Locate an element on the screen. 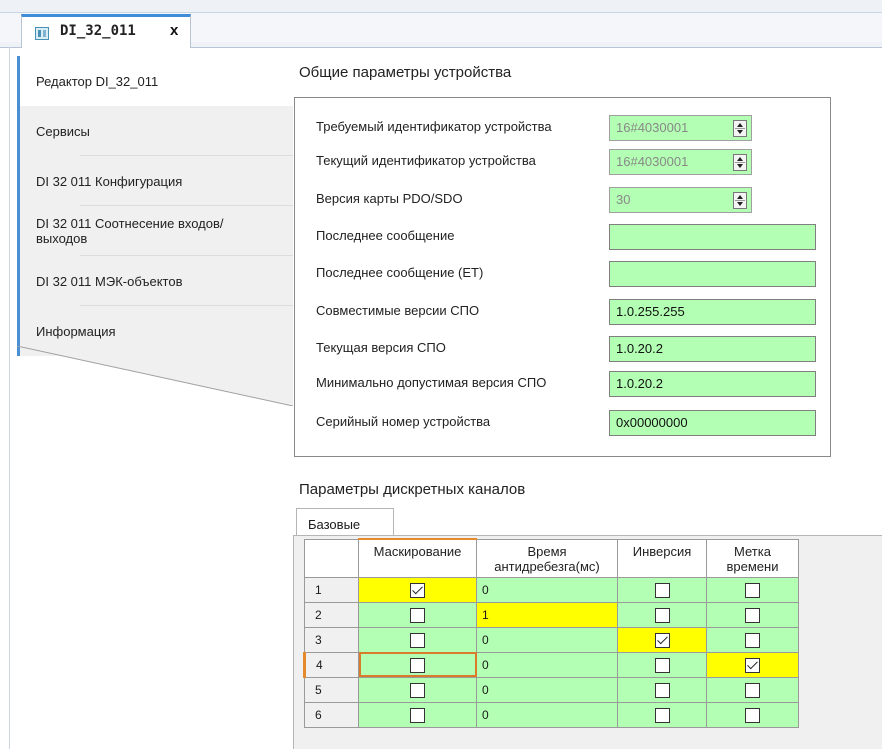  table-row: 30 is located at coordinates (551, 639).